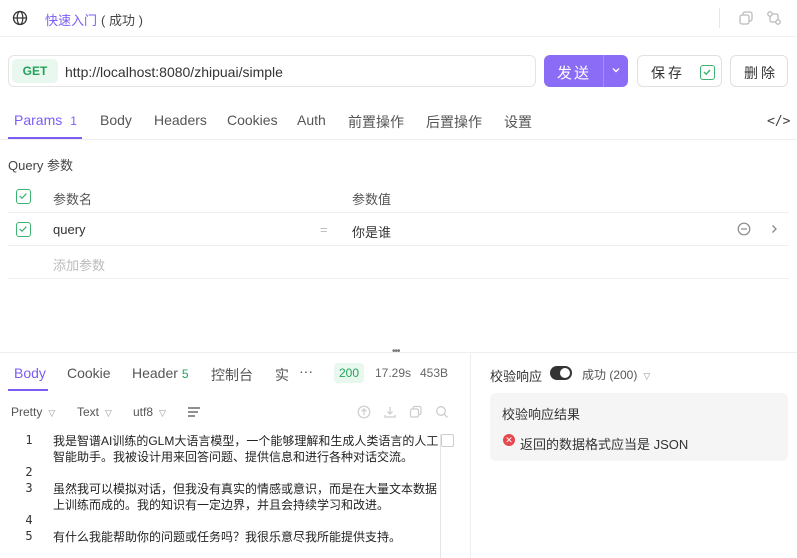 Image resolution: width=797 pixels, height=558 pixels. Describe the element at coordinates (616, 70) in the screenshot. I see `chevron-down-icon` at that location.